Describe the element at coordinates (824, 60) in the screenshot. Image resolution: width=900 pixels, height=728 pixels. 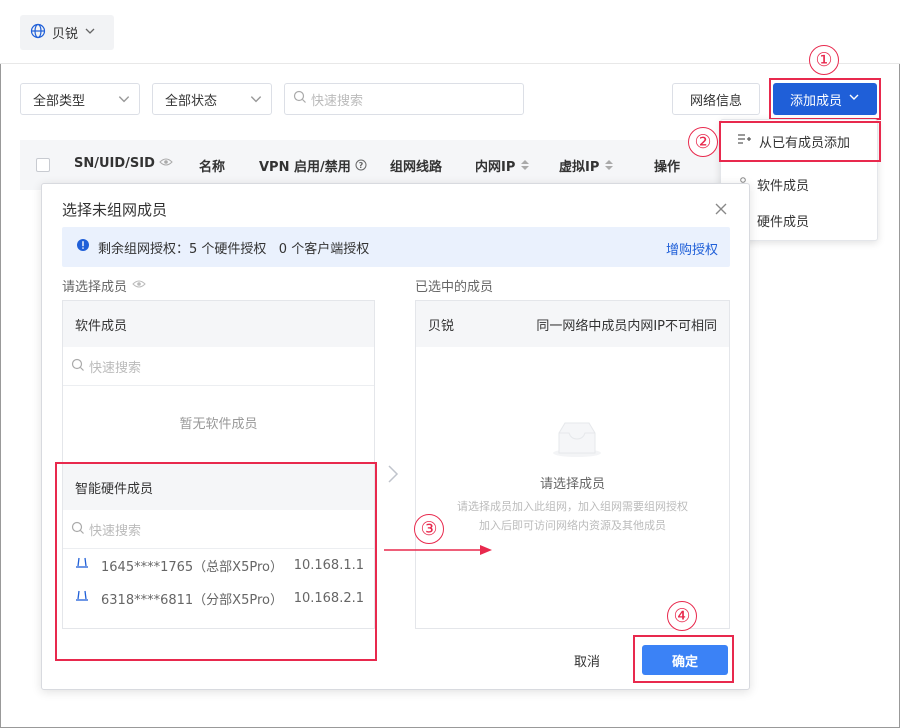
I see `annotation-1: ①` at that location.